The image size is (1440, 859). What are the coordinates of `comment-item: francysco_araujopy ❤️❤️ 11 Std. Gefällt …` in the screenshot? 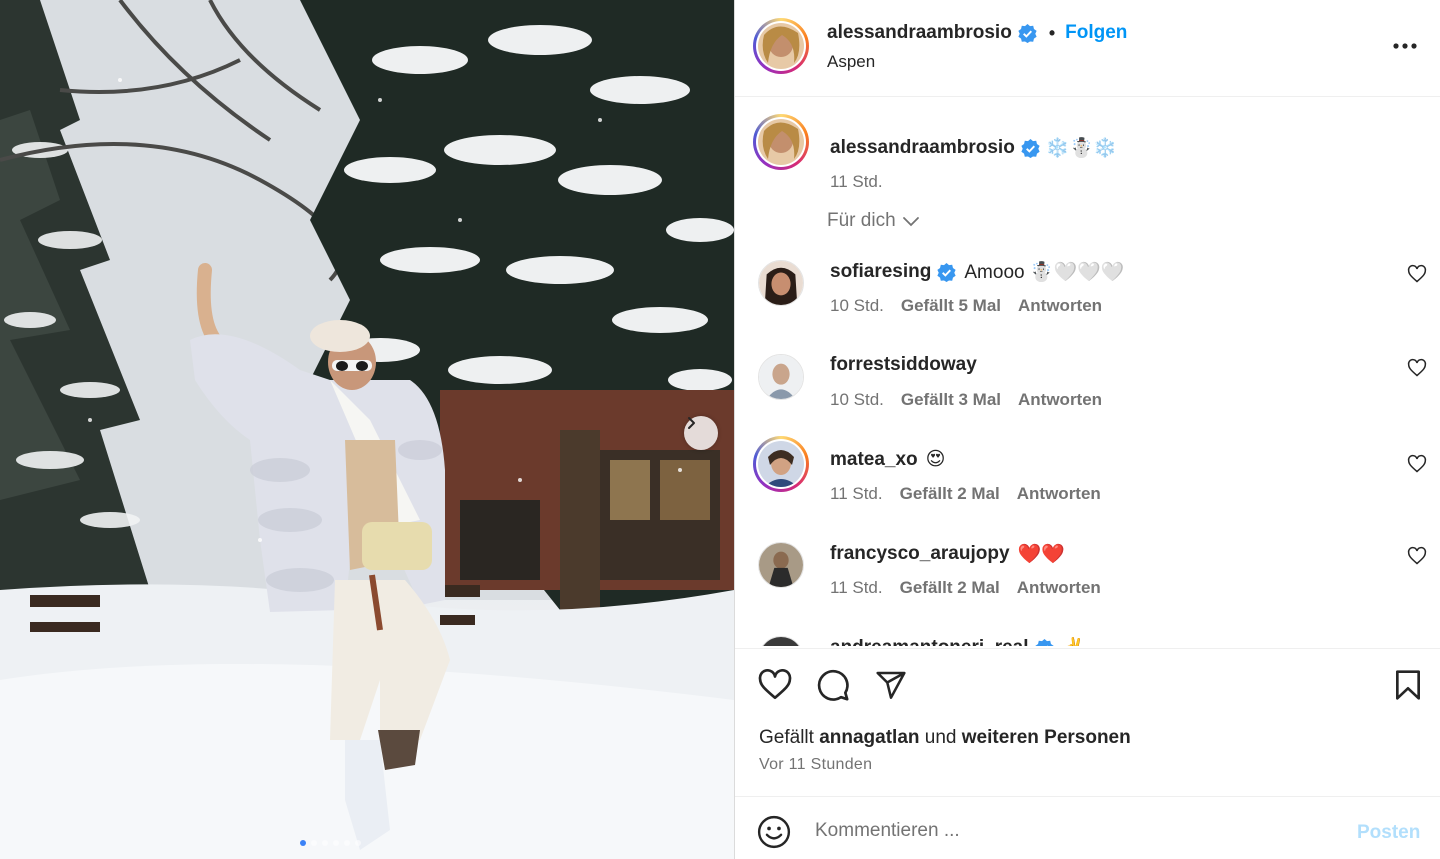 It's located at (1087, 579).